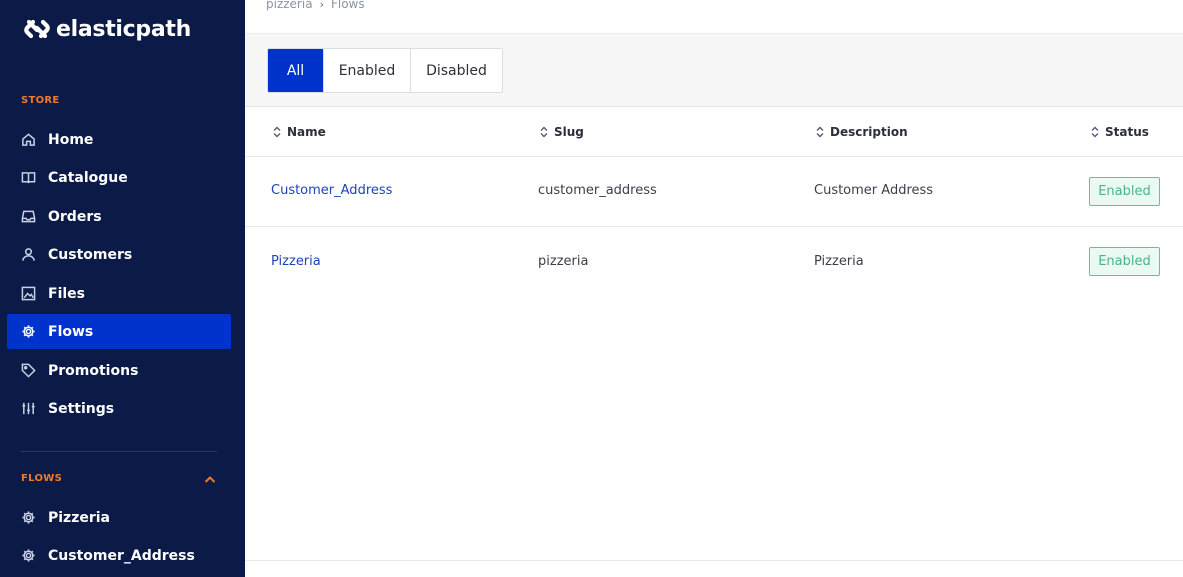 This screenshot has width=1183, height=577. I want to click on column-header-slug: Slug, so click(562, 132).